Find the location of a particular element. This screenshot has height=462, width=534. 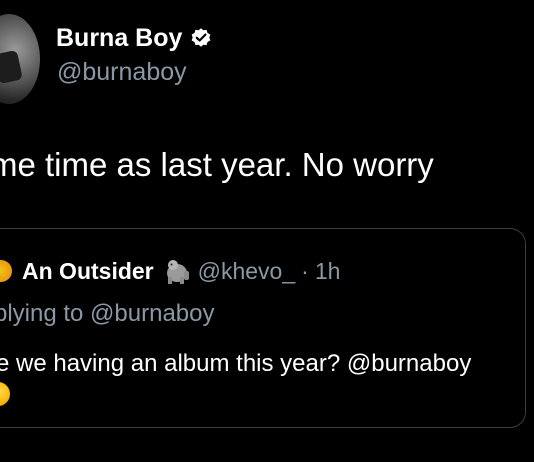

quoted-author-name: An Outsider is located at coordinates (88, 271).